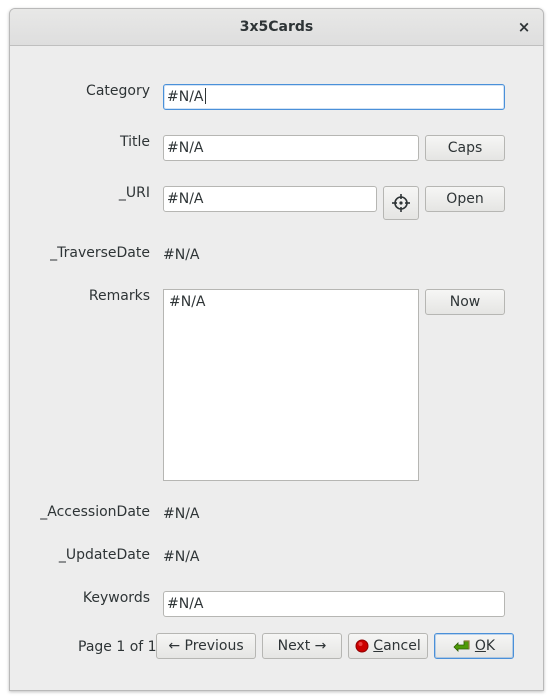 The width and height of the screenshot is (552, 698). What do you see at coordinates (334, 97) in the screenshot?
I see `category-input: #N/A` at bounding box center [334, 97].